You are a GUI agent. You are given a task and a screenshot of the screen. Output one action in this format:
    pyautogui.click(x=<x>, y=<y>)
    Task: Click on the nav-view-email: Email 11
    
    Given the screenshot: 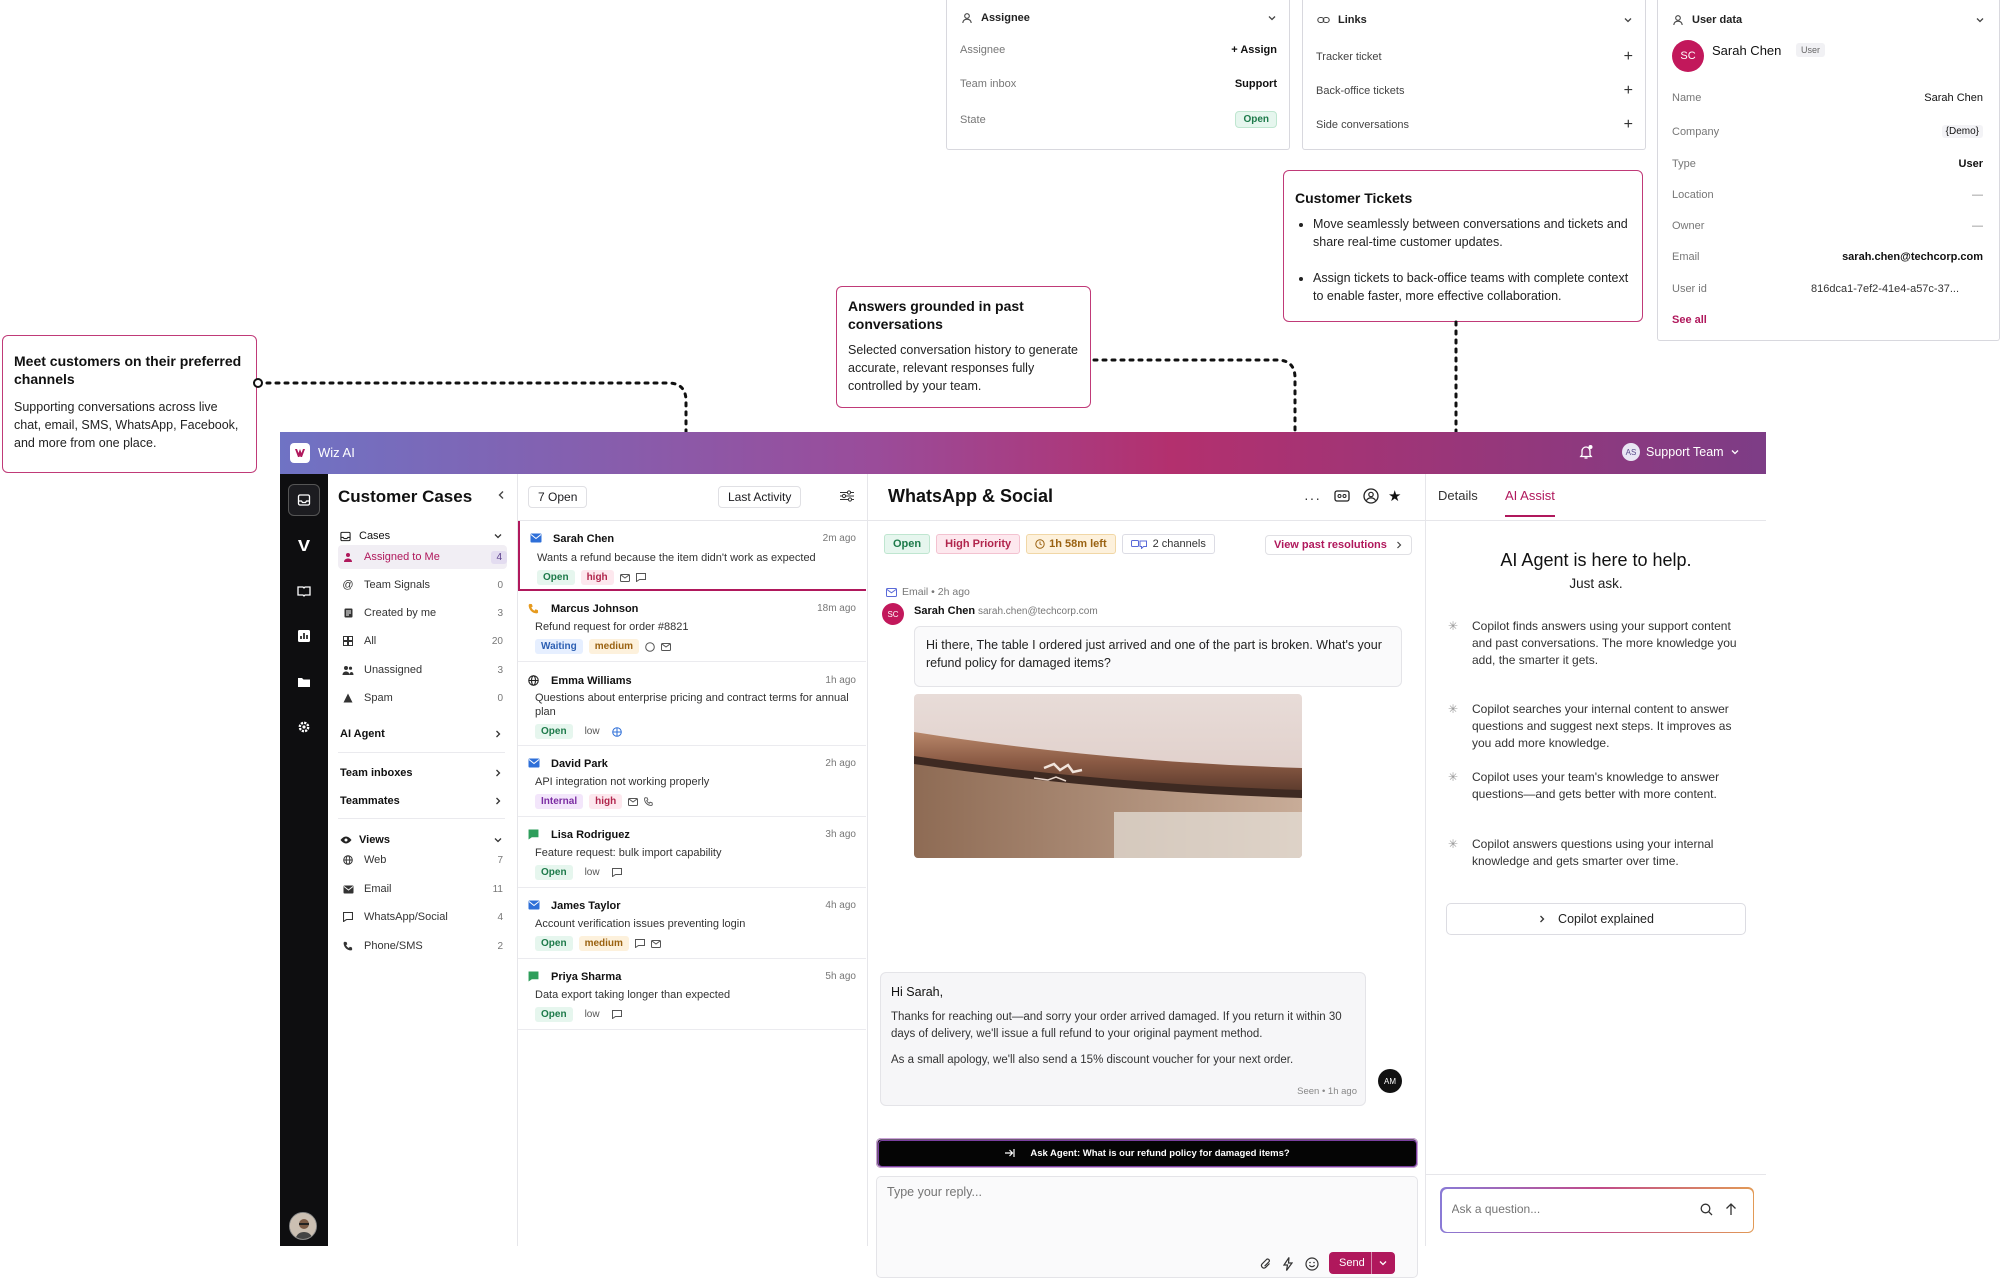 What is the action you would take?
    pyautogui.click(x=422, y=889)
    